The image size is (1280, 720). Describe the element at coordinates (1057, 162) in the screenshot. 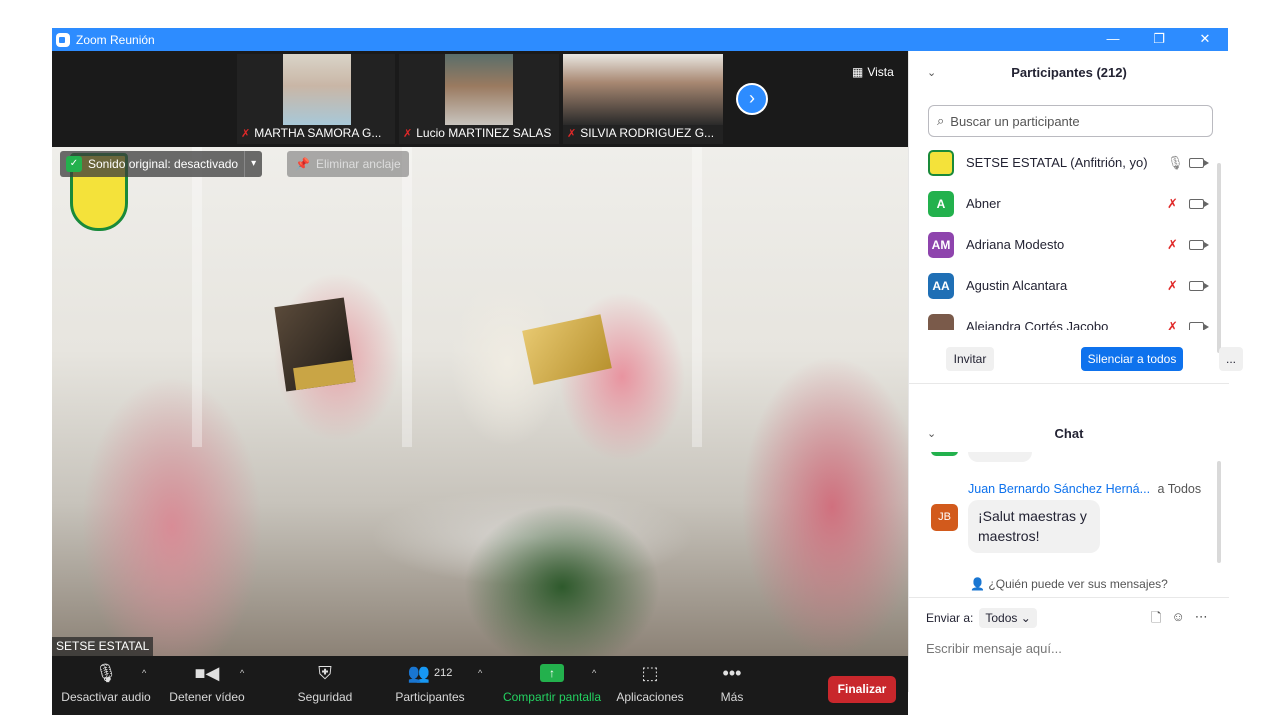

I see `participant-name: SETSE ESTATAL (Anfitrión, yo)` at that location.